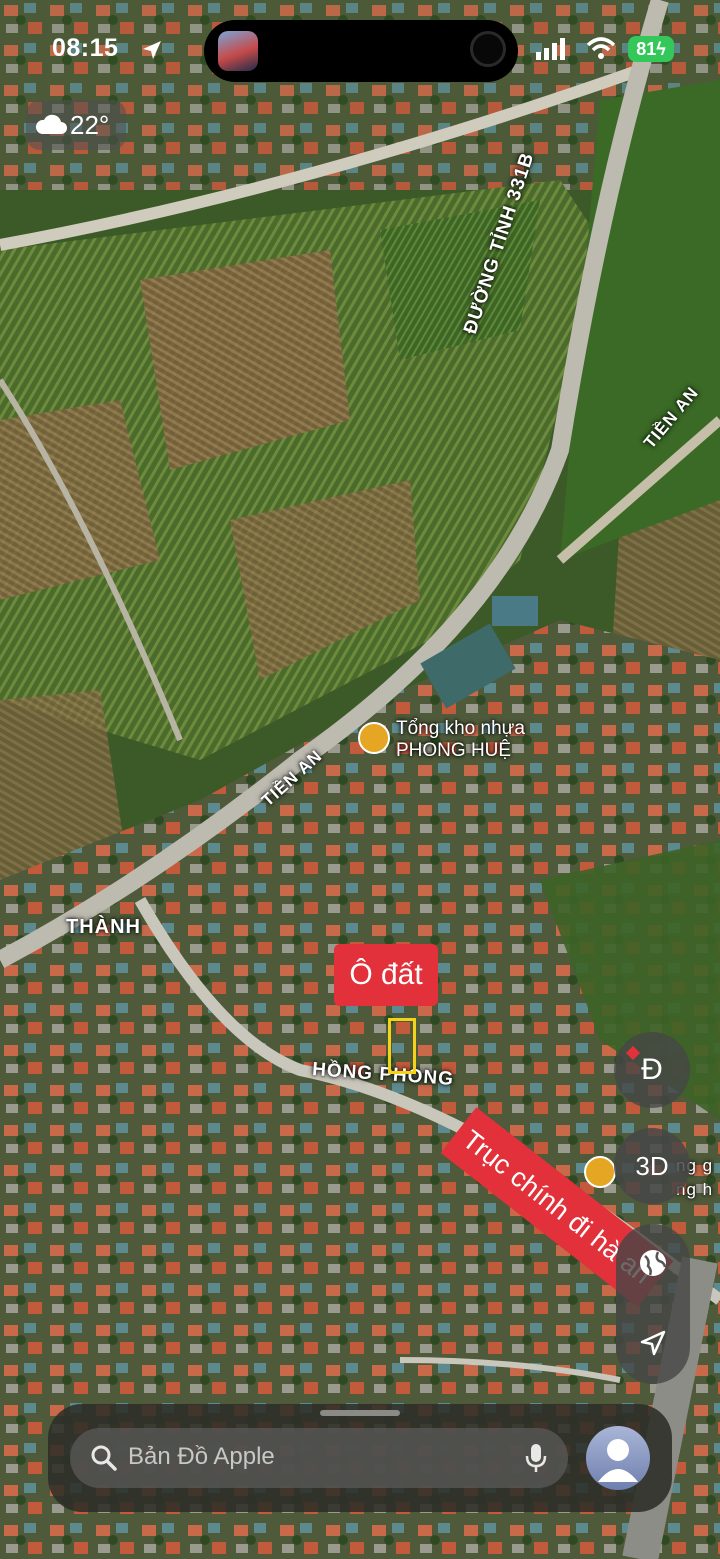  Describe the element at coordinates (600, 1172) in the screenshot. I see `business-poi-icon` at that location.